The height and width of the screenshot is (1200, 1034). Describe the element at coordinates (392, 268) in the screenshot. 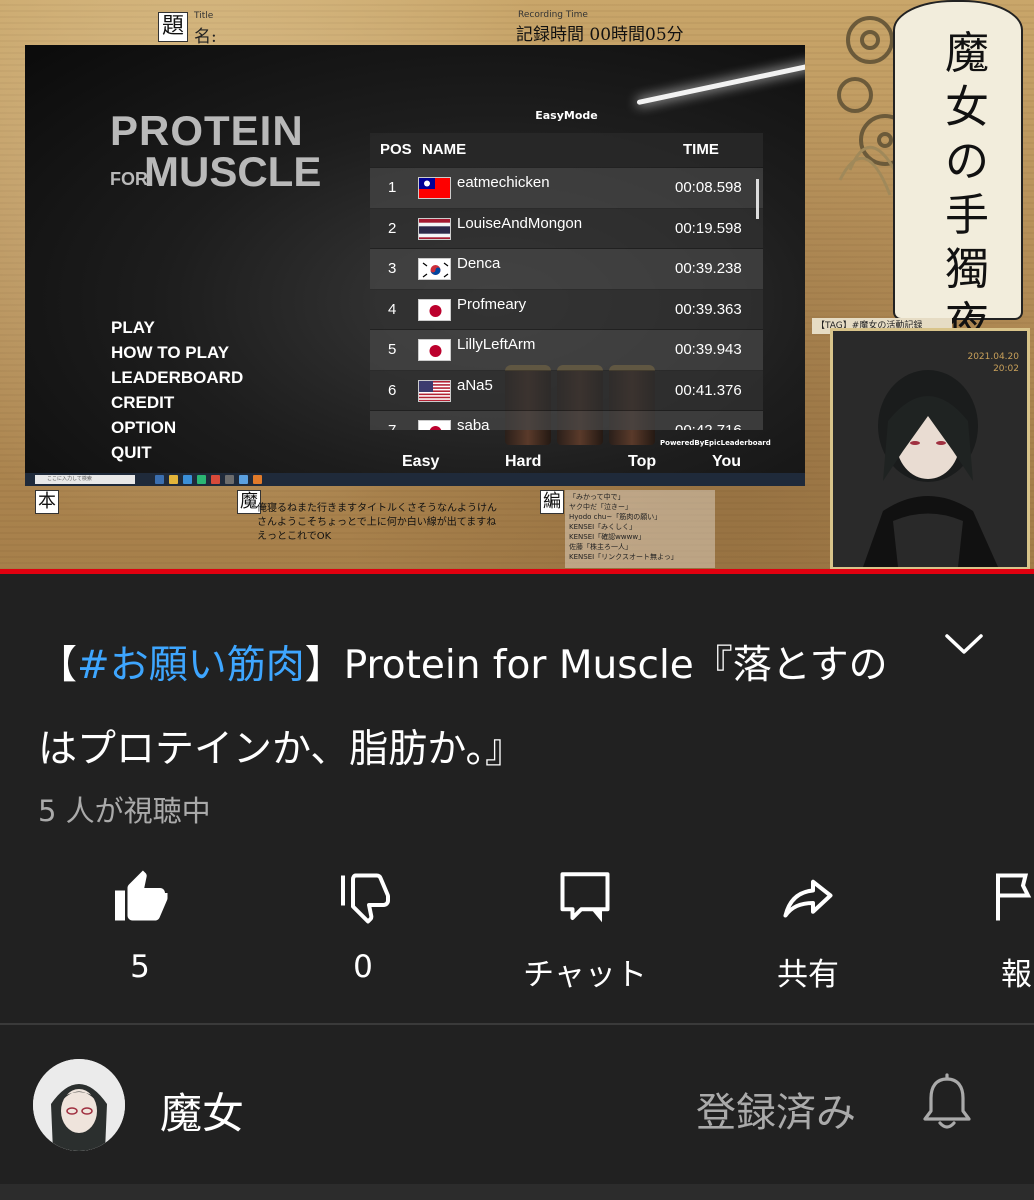

I see `leaderboard-position: 3` at that location.